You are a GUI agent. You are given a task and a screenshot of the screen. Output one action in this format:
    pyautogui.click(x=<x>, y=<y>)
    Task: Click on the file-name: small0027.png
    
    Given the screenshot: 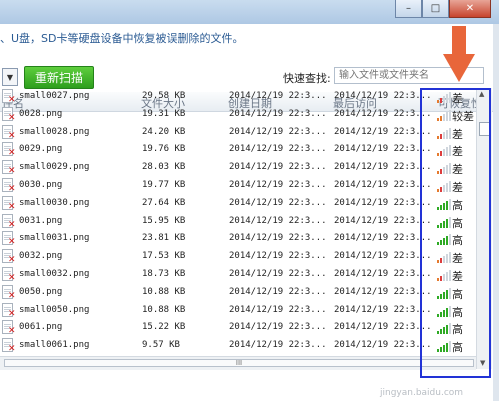 What is the action you would take?
    pyautogui.click(x=54, y=96)
    